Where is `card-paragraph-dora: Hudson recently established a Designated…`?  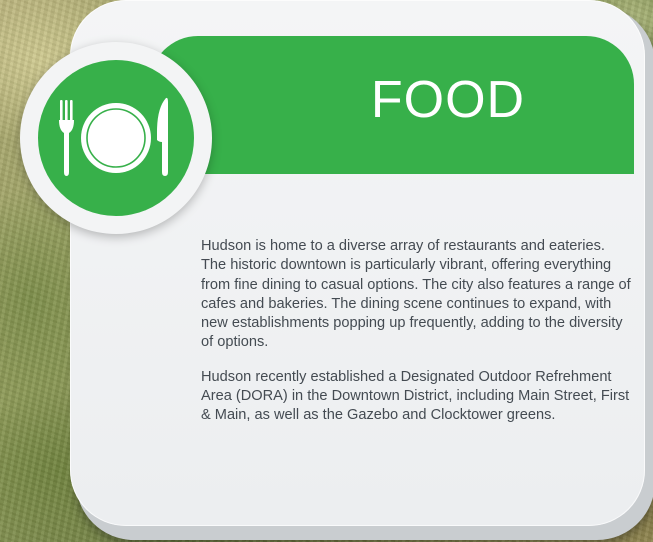
card-paragraph-dora: Hudson recently established a Designated… is located at coordinates (415, 396).